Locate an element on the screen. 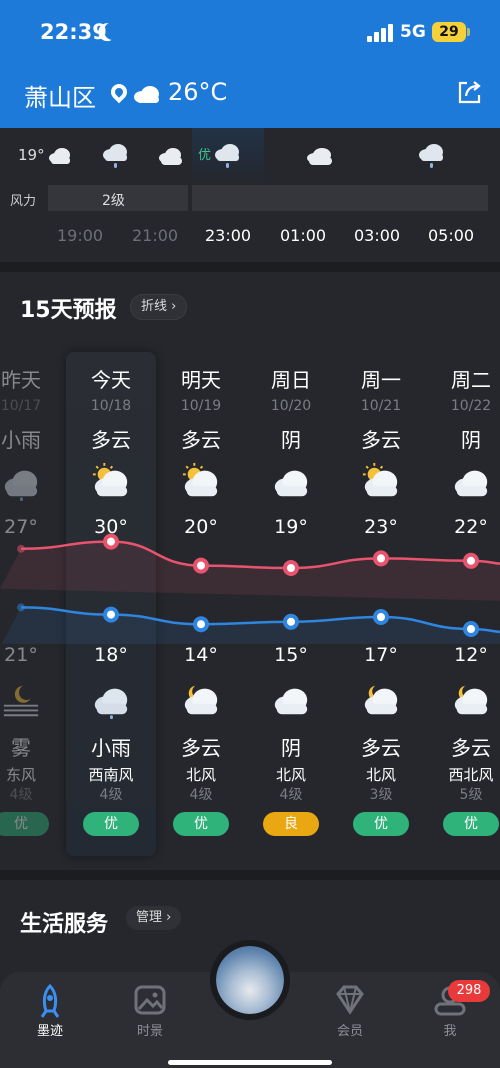 Image resolution: width=500 pixels, height=1068 pixels. hour-label: 03:00 is located at coordinates (377, 235).